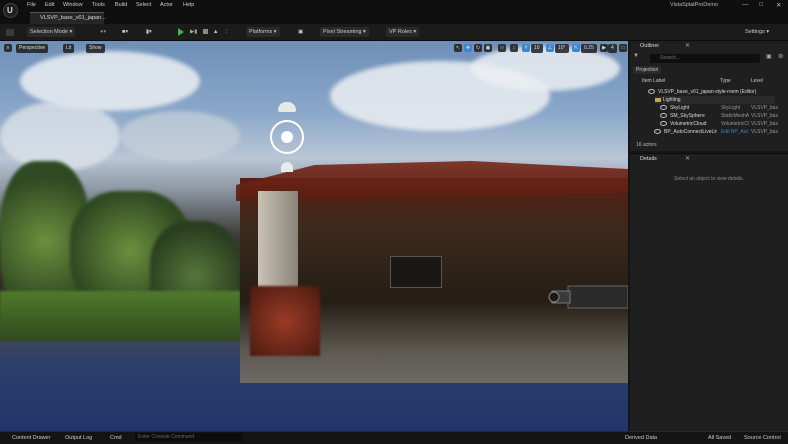 This screenshot has width=788, height=444. I want to click on layout-icon: ▣, so click(300, 32).